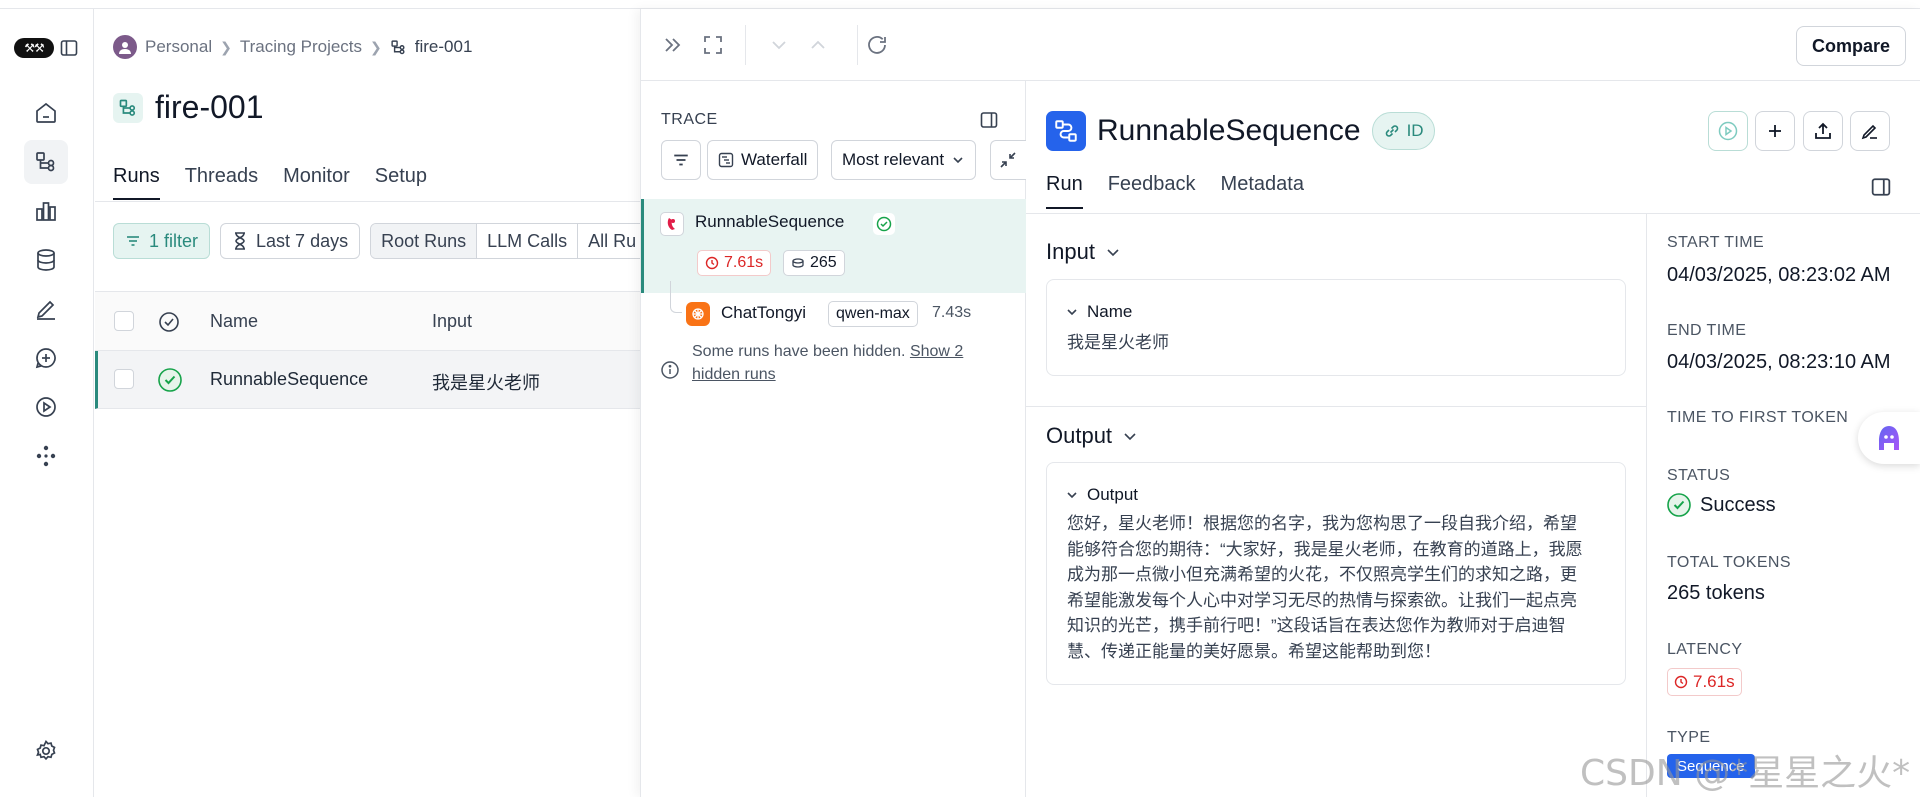 The height and width of the screenshot is (797, 1920). Describe the element at coordinates (367, 321) in the screenshot. I see `table-header: Name Input` at that location.